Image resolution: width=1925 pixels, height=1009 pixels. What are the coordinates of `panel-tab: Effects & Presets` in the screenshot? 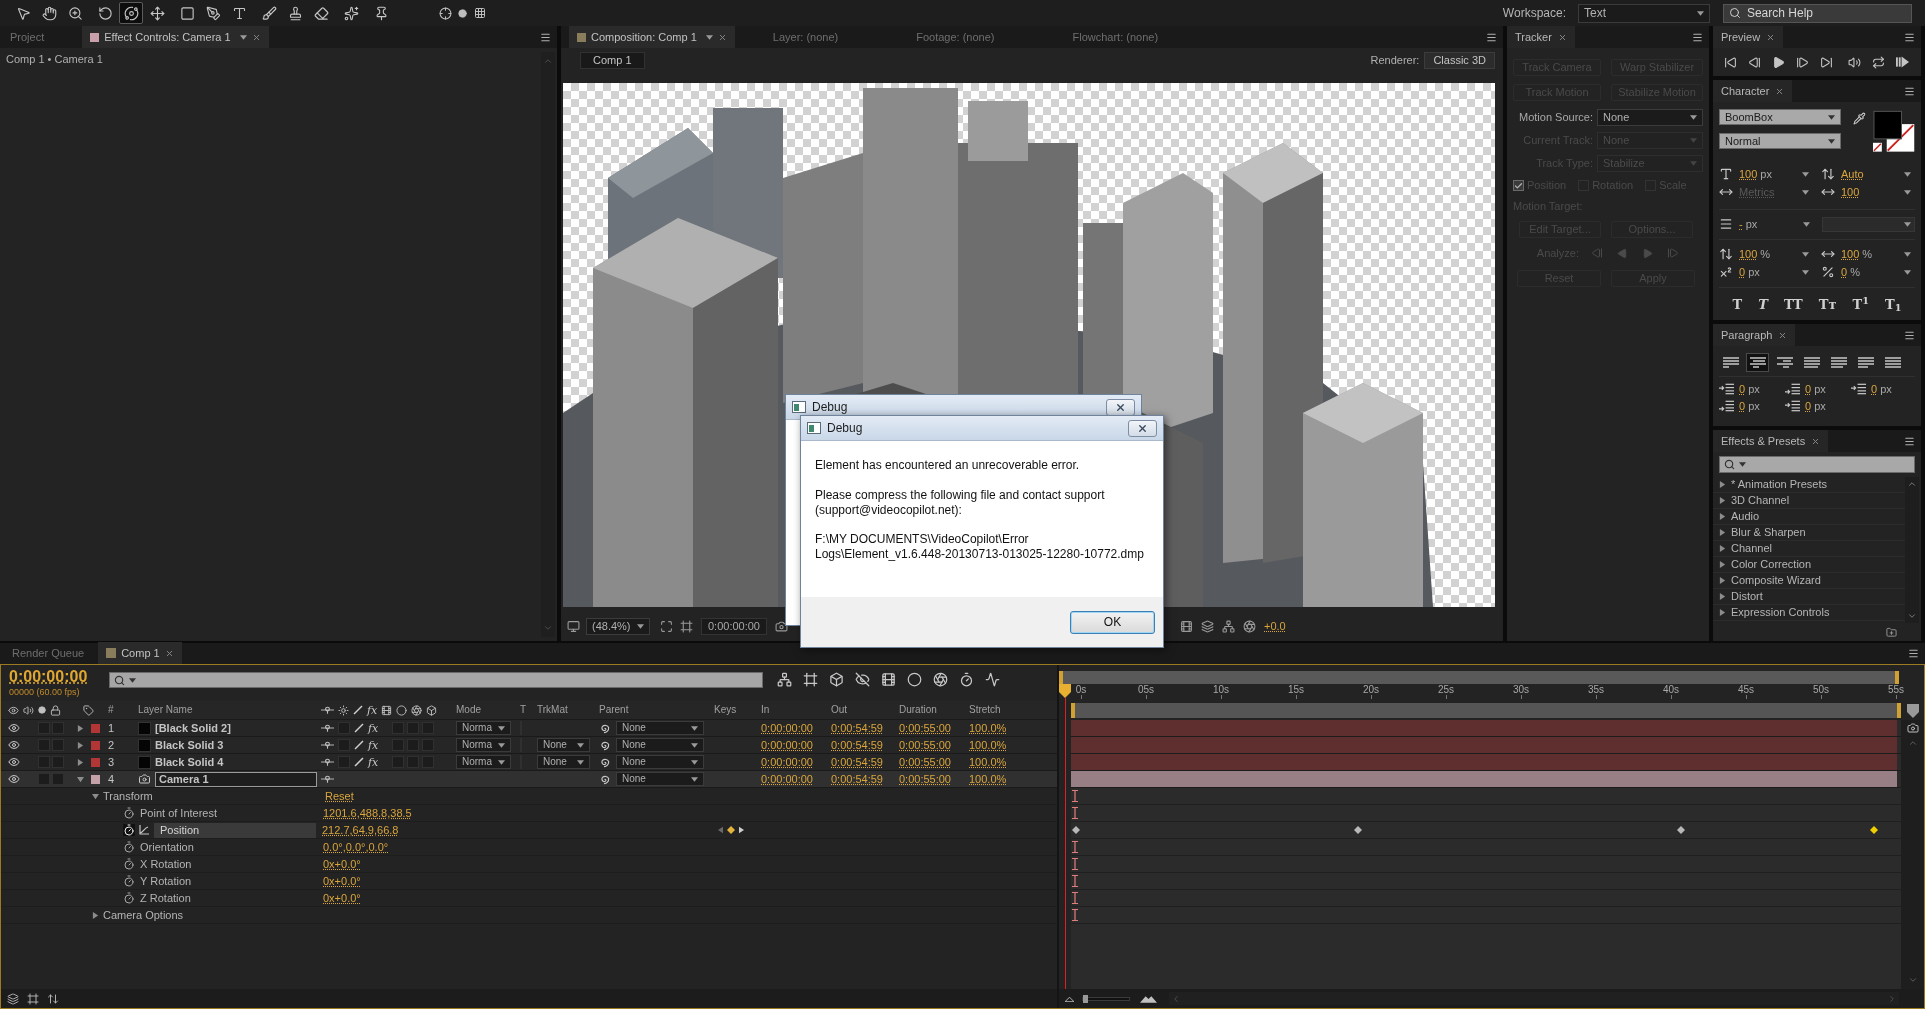 It's located at (1771, 441).